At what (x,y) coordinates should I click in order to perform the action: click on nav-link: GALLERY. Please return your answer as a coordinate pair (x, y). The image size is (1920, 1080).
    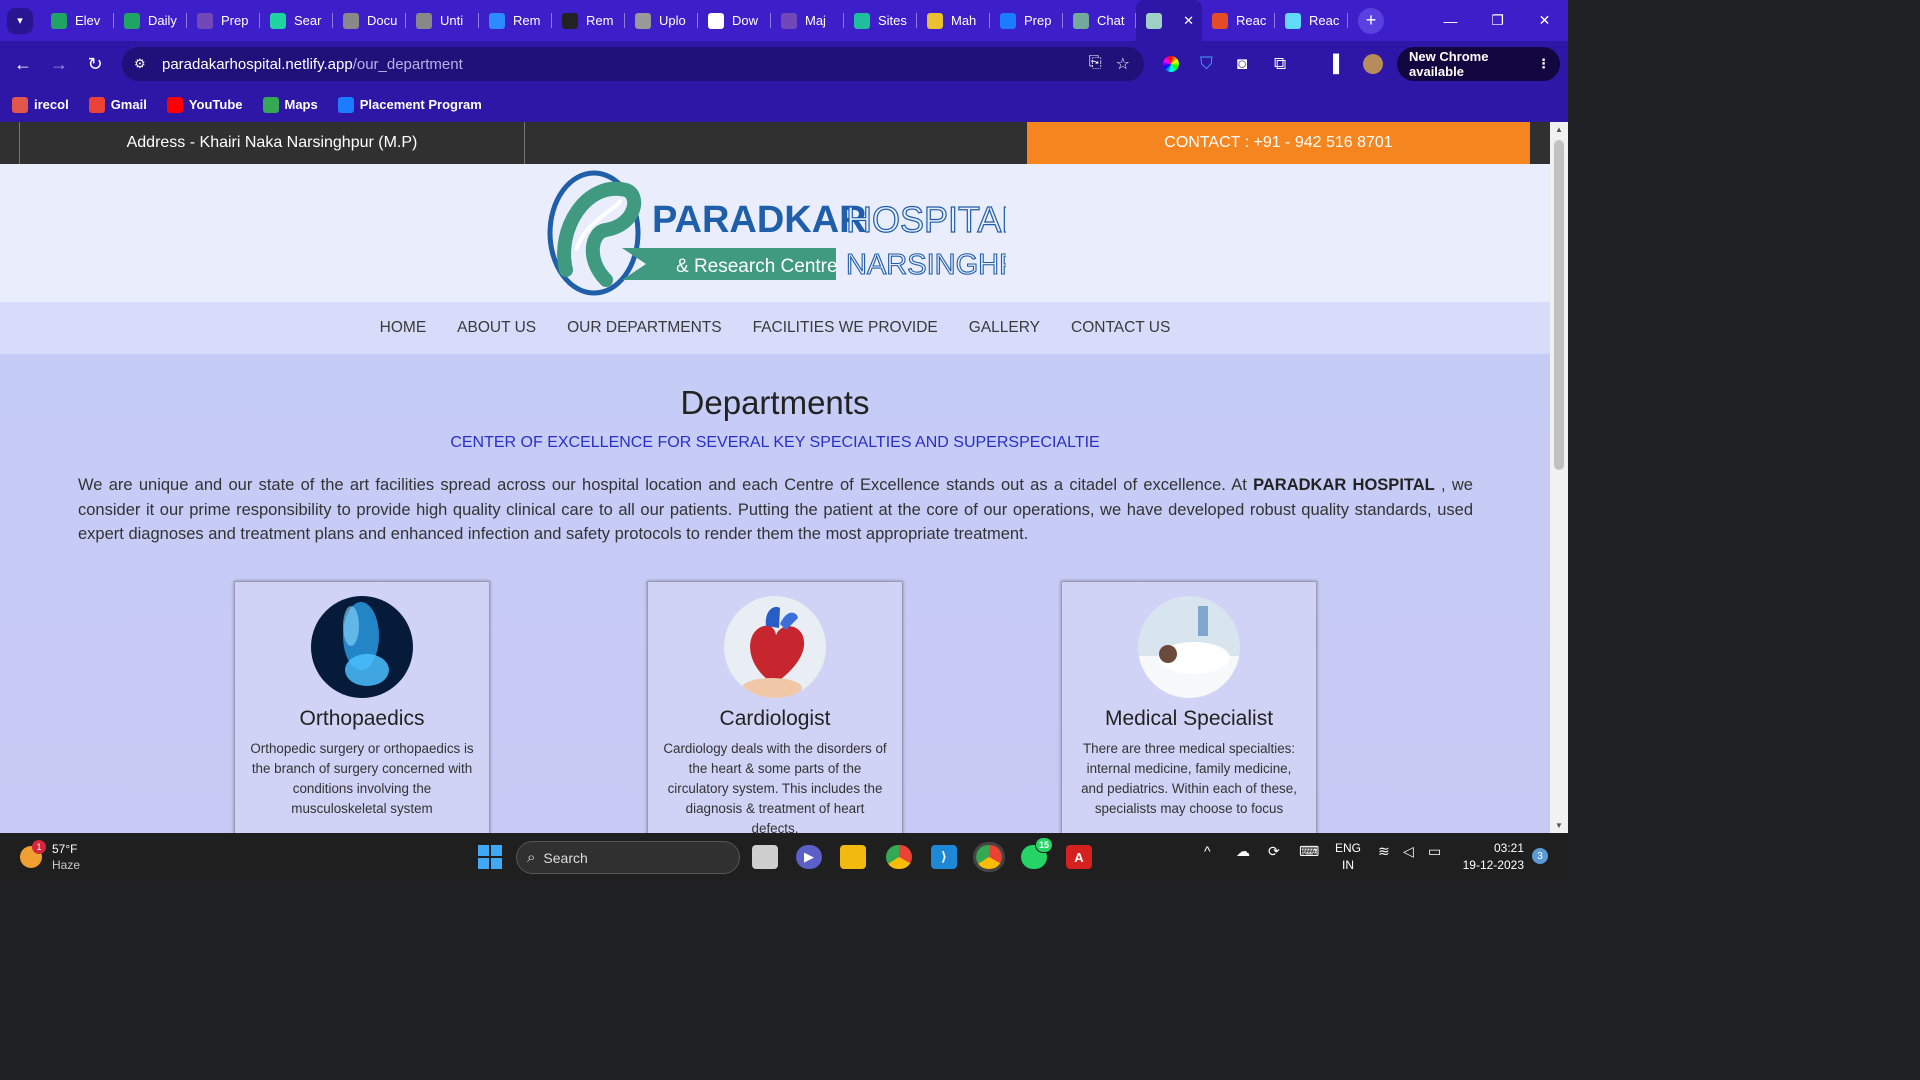
    Looking at the image, I should click on (1004, 328).